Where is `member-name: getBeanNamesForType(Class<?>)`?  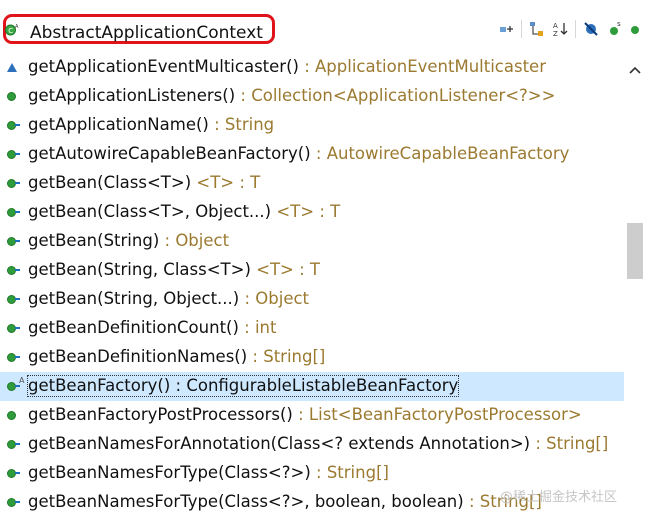
member-name: getBeanNamesForType(Class<?>) is located at coordinates (169, 472).